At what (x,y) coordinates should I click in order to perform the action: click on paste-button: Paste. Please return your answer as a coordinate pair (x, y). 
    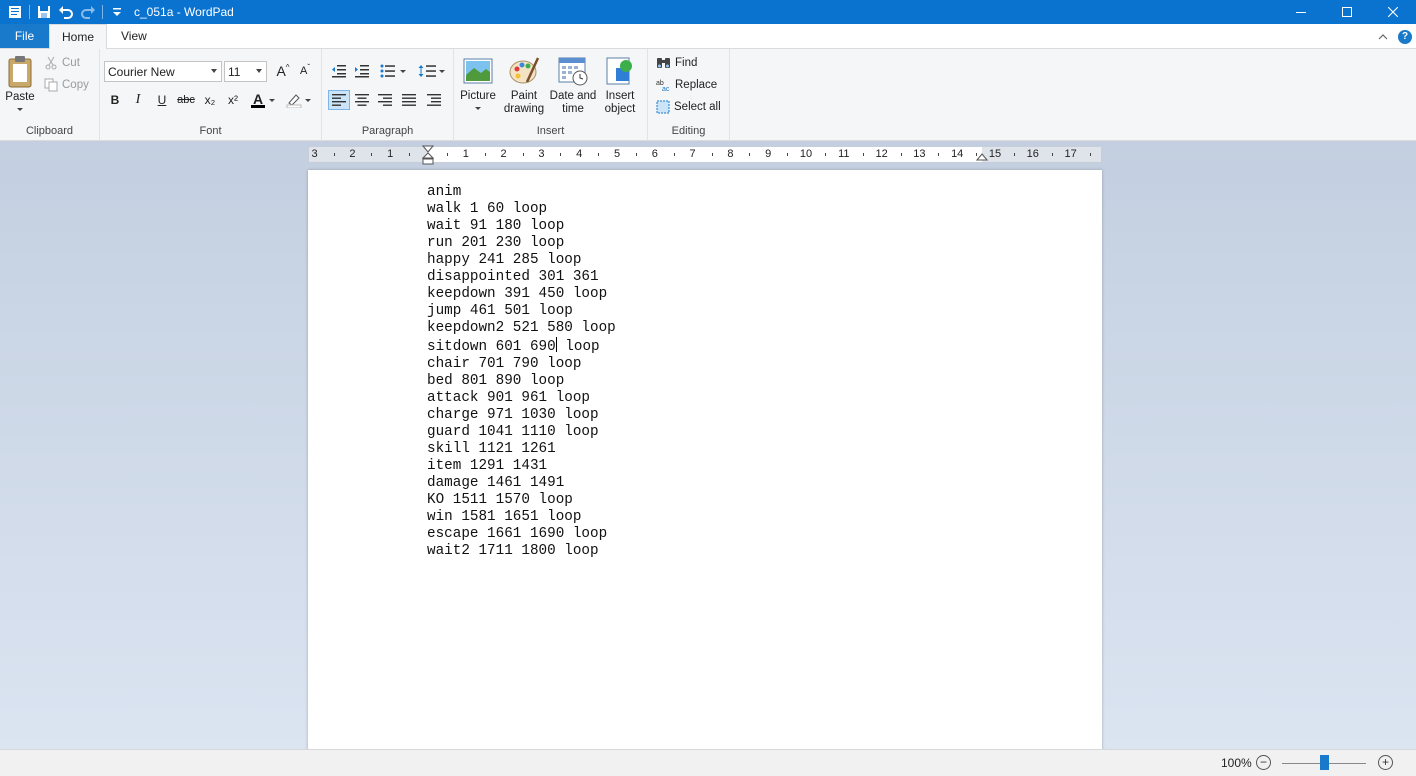
    Looking at the image, I should click on (20, 83).